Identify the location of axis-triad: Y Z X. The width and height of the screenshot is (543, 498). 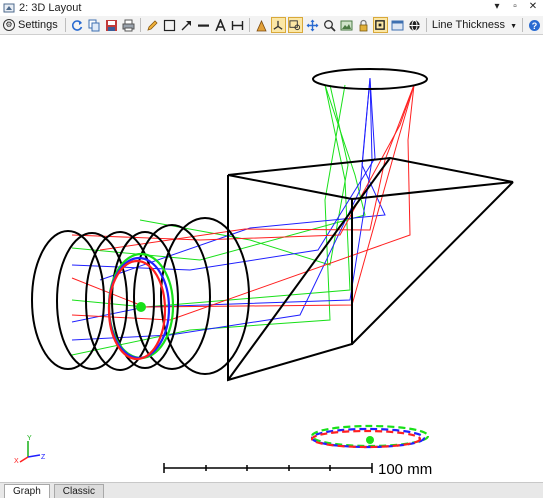
(30, 450).